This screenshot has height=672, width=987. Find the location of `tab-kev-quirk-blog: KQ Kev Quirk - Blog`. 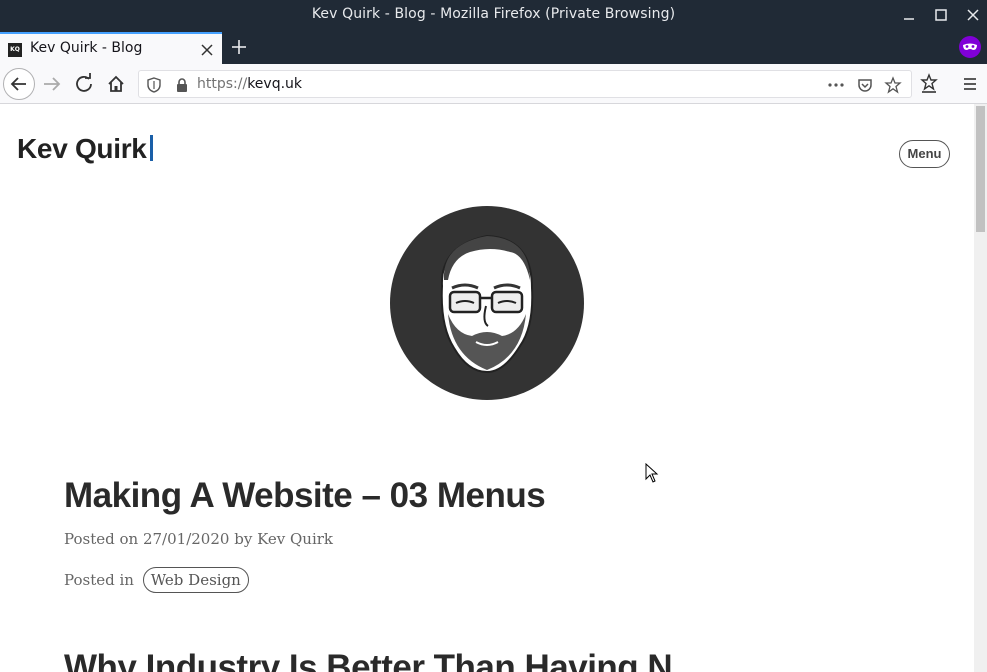

tab-kev-quirk-blog: KQ Kev Quirk - Blog is located at coordinates (111, 48).